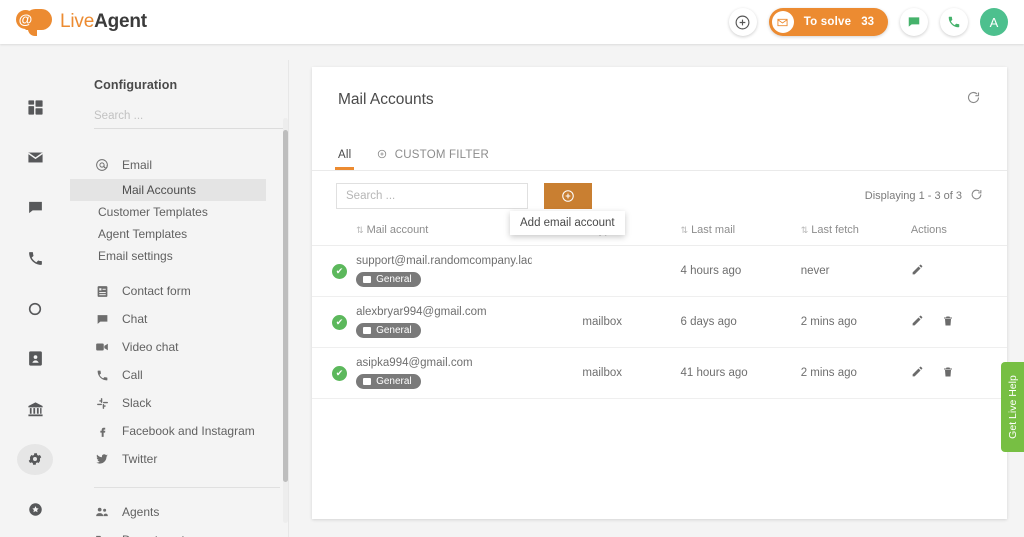  What do you see at coordinates (168, 256) in the screenshot?
I see `sidebar-item-email-settings: Email settings` at bounding box center [168, 256].